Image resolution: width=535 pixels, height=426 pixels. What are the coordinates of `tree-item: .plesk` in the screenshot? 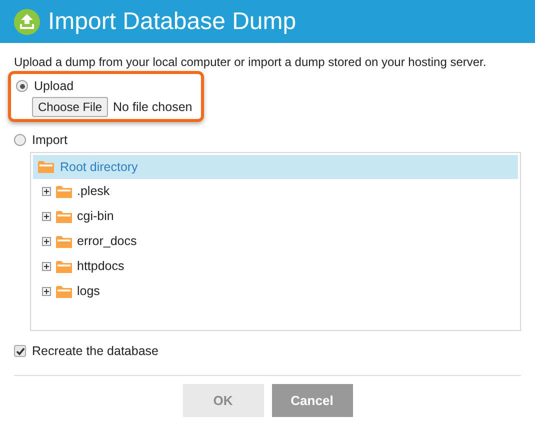 It's located at (93, 191).